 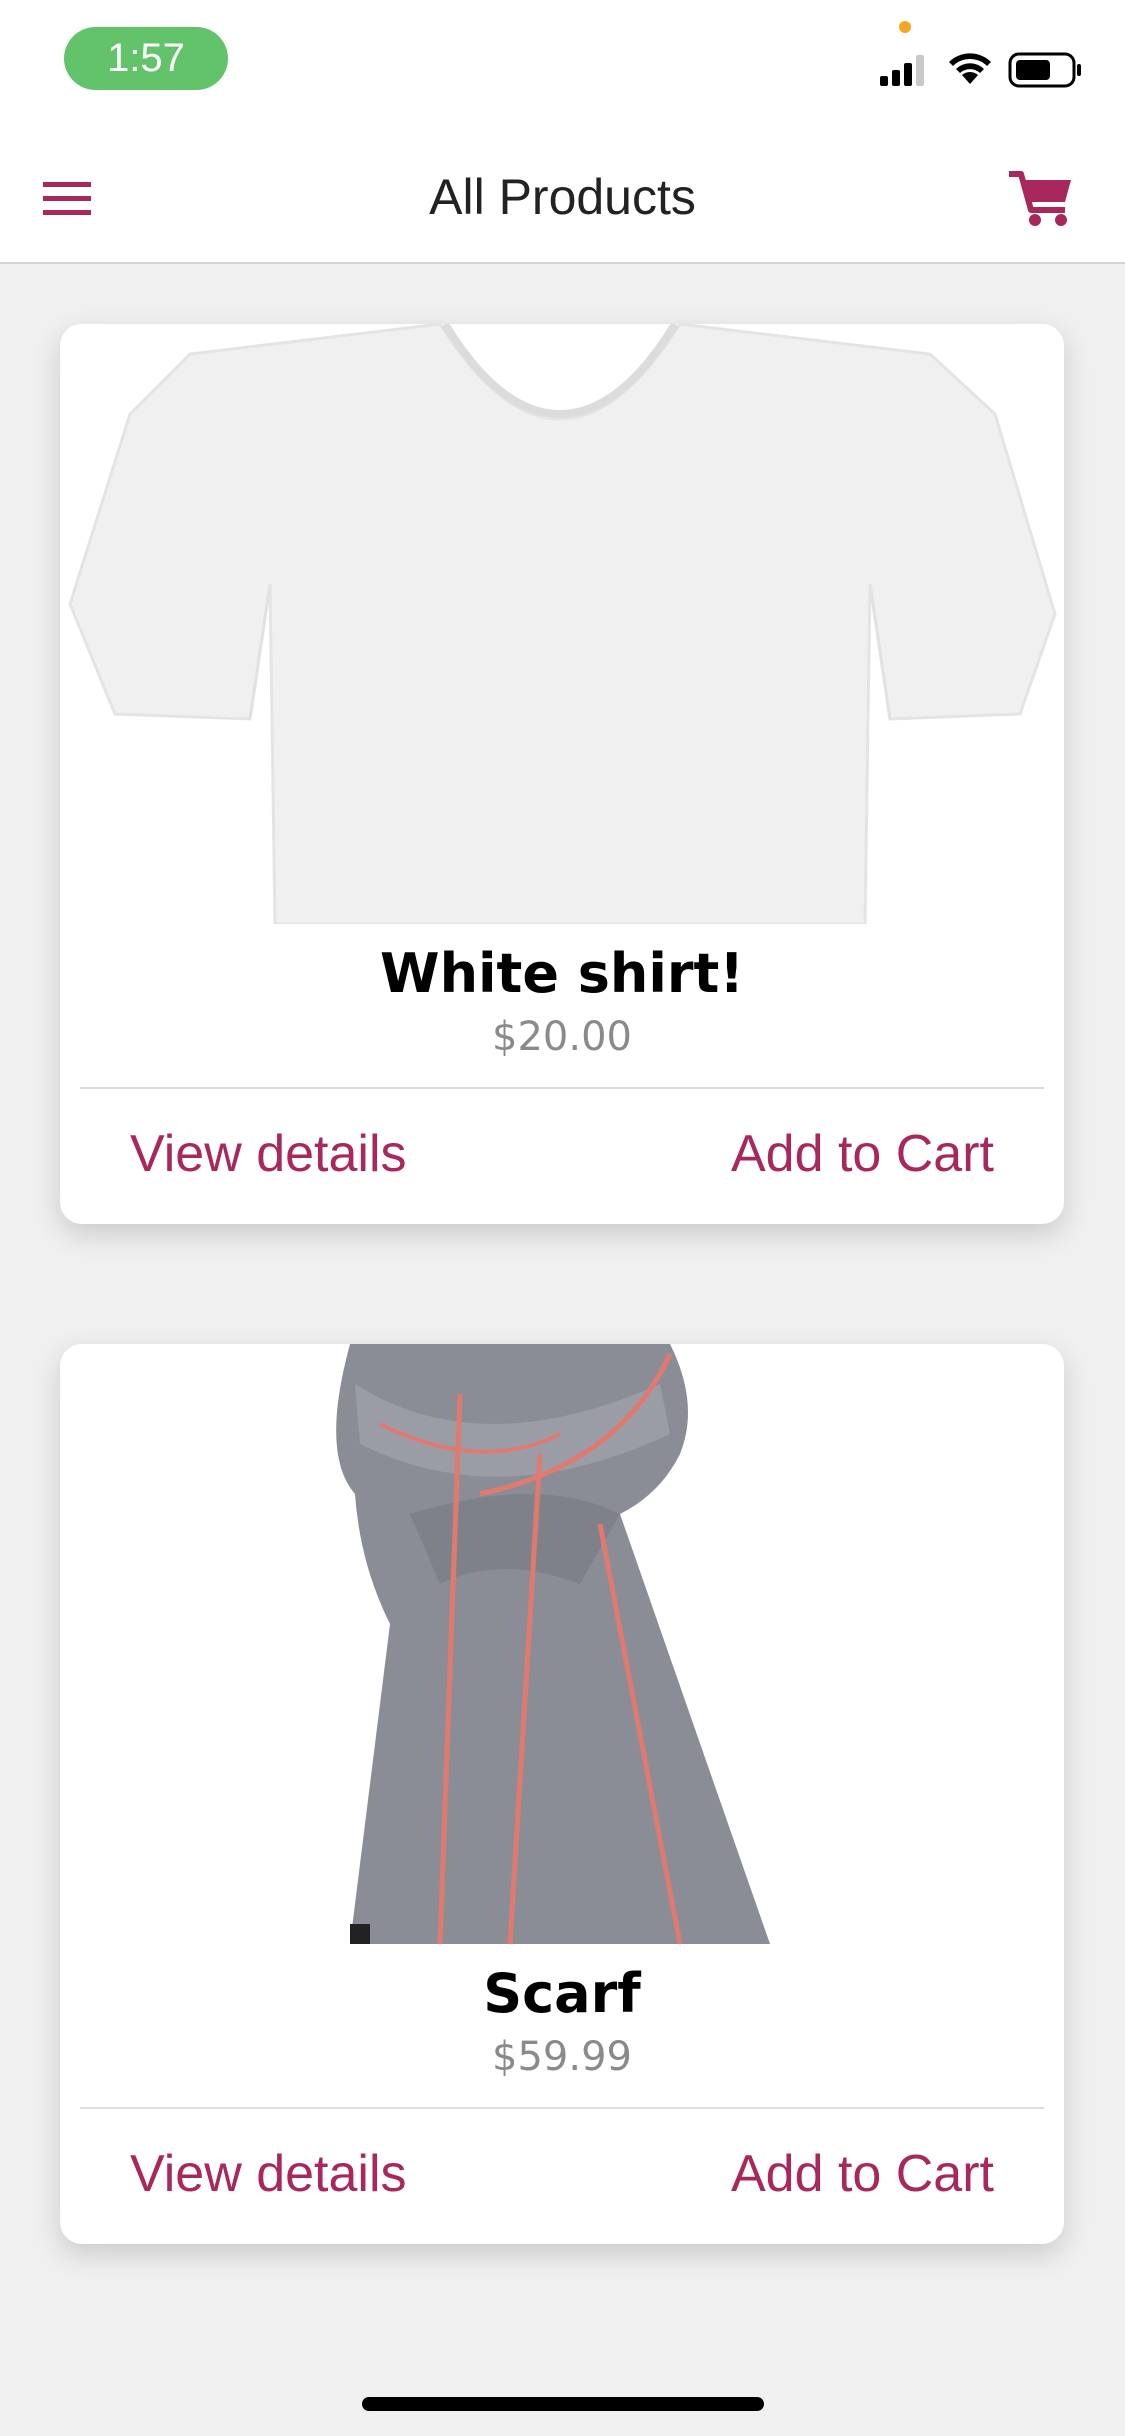 What do you see at coordinates (146, 58) in the screenshot?
I see `status-time: 1:57` at bounding box center [146, 58].